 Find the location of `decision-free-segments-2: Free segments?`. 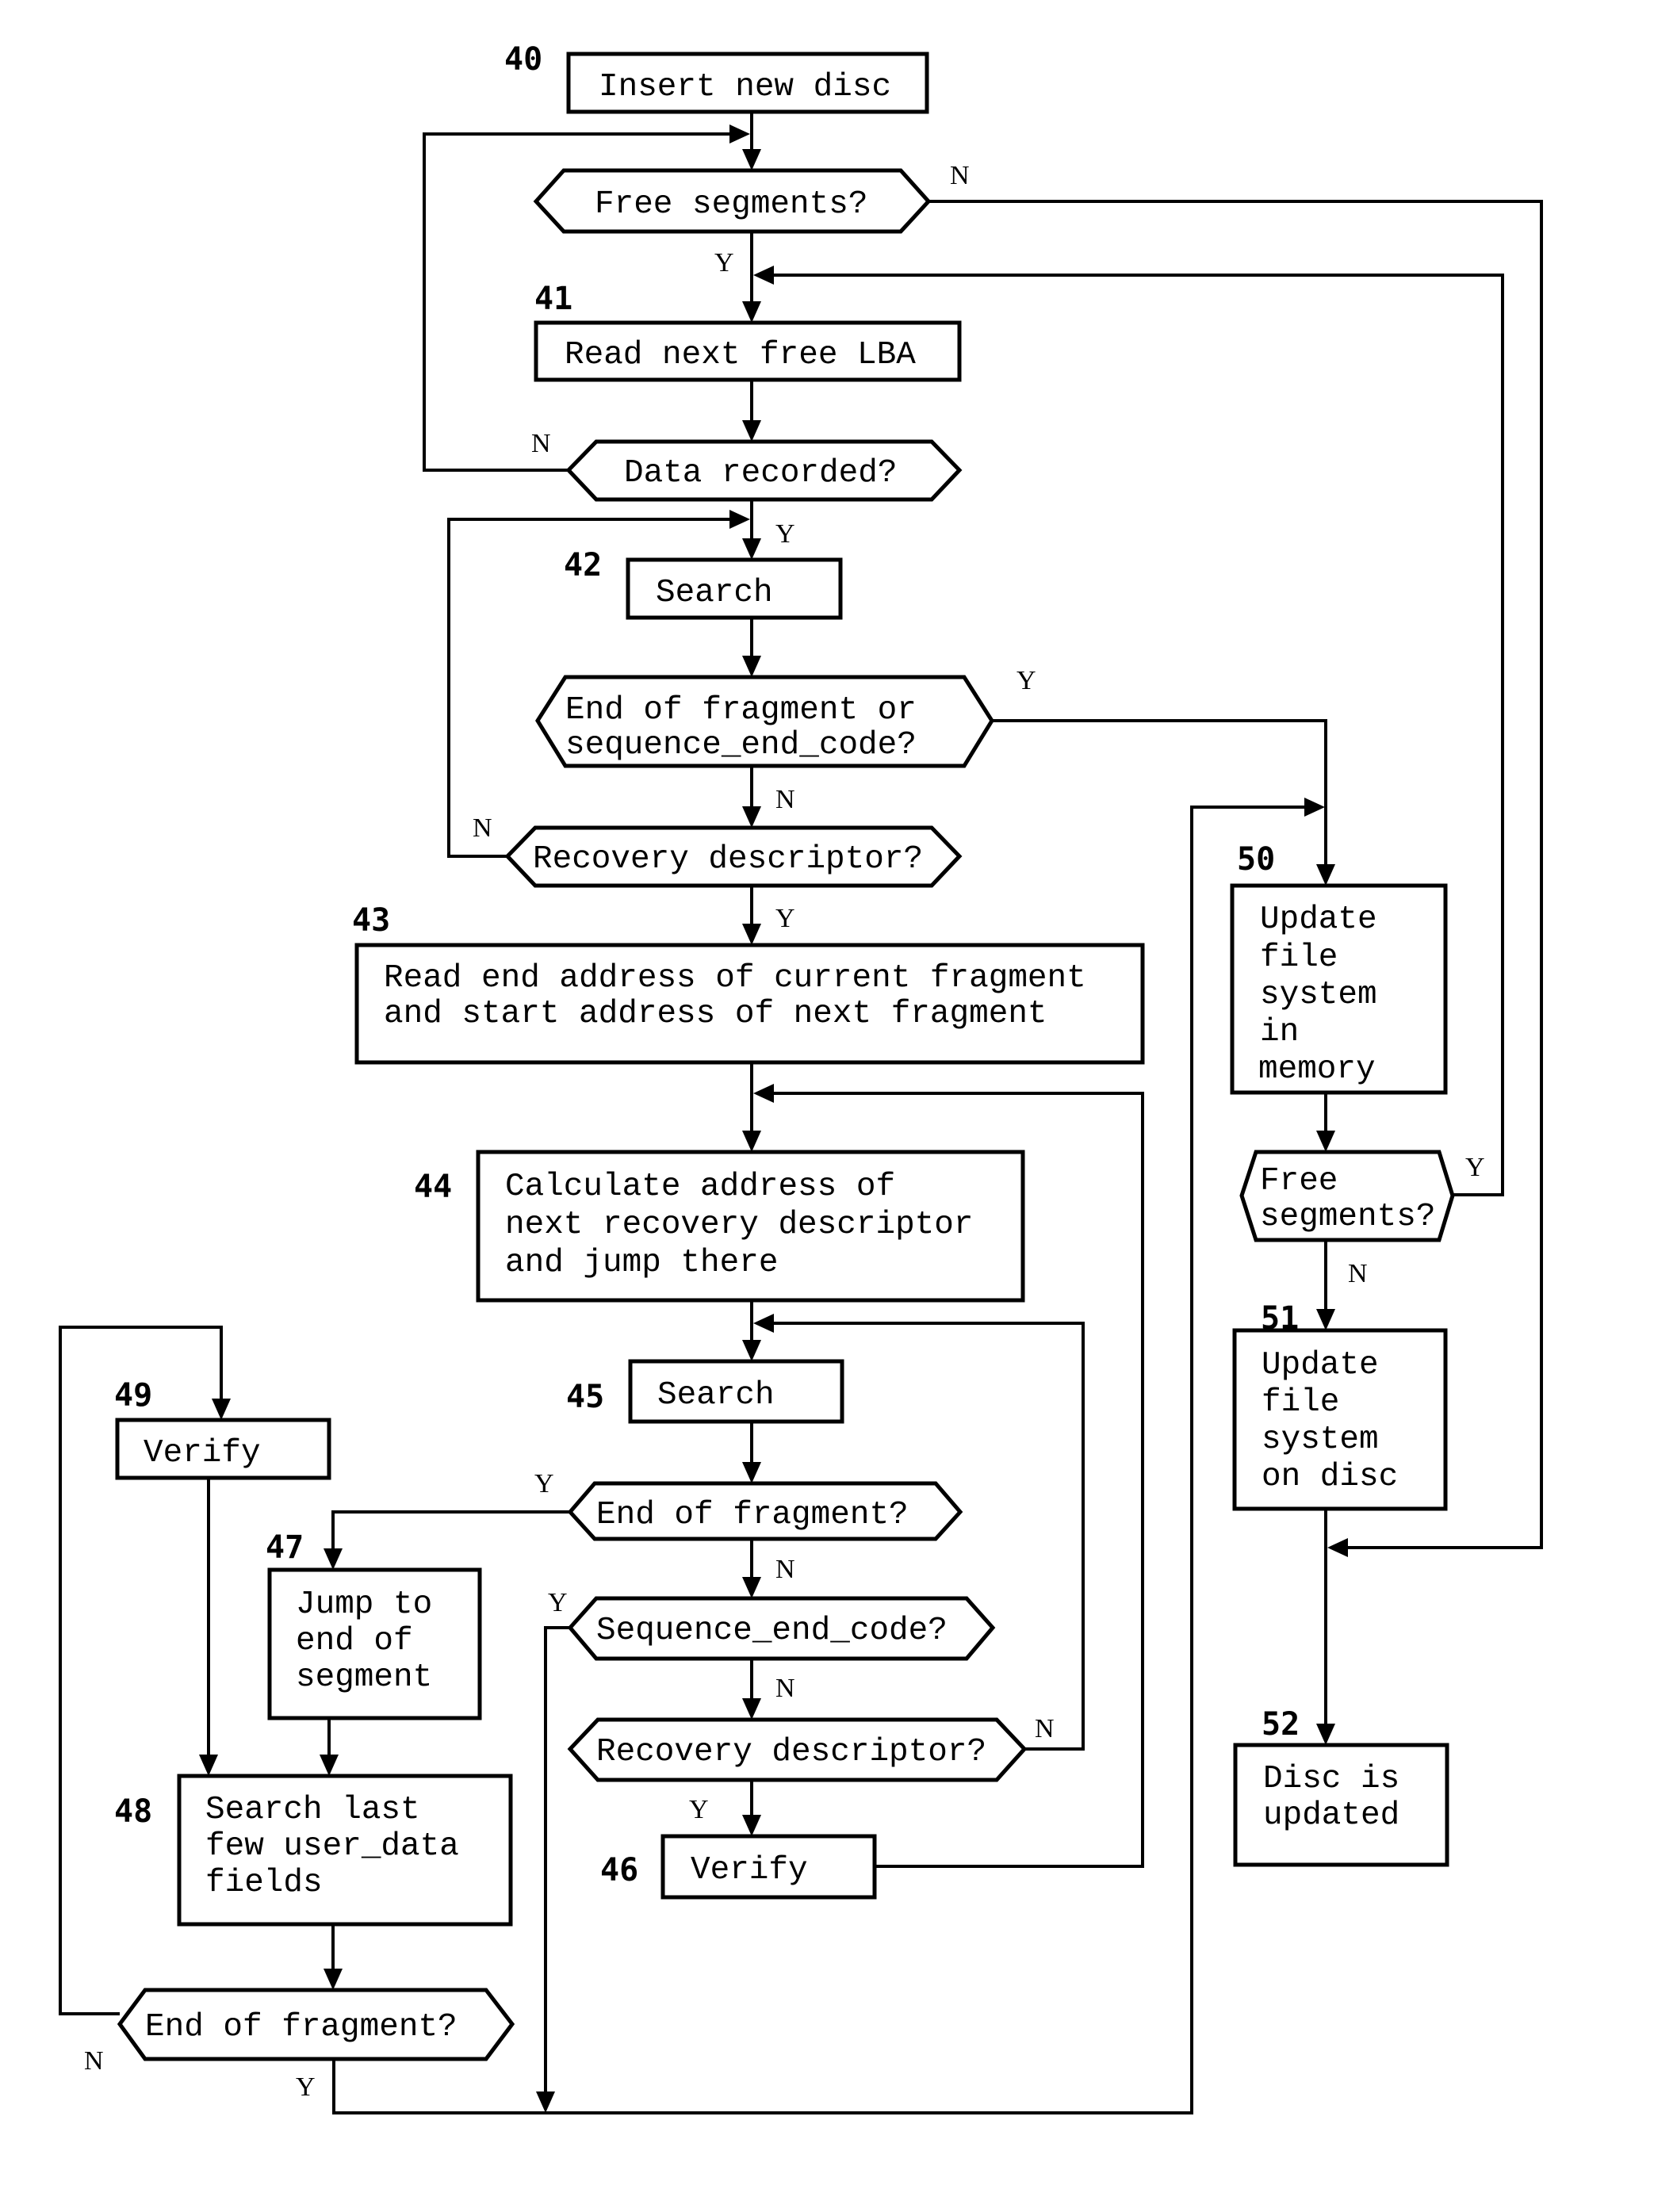

decision-free-segments-2: Free segments? is located at coordinates (1347, 1196).